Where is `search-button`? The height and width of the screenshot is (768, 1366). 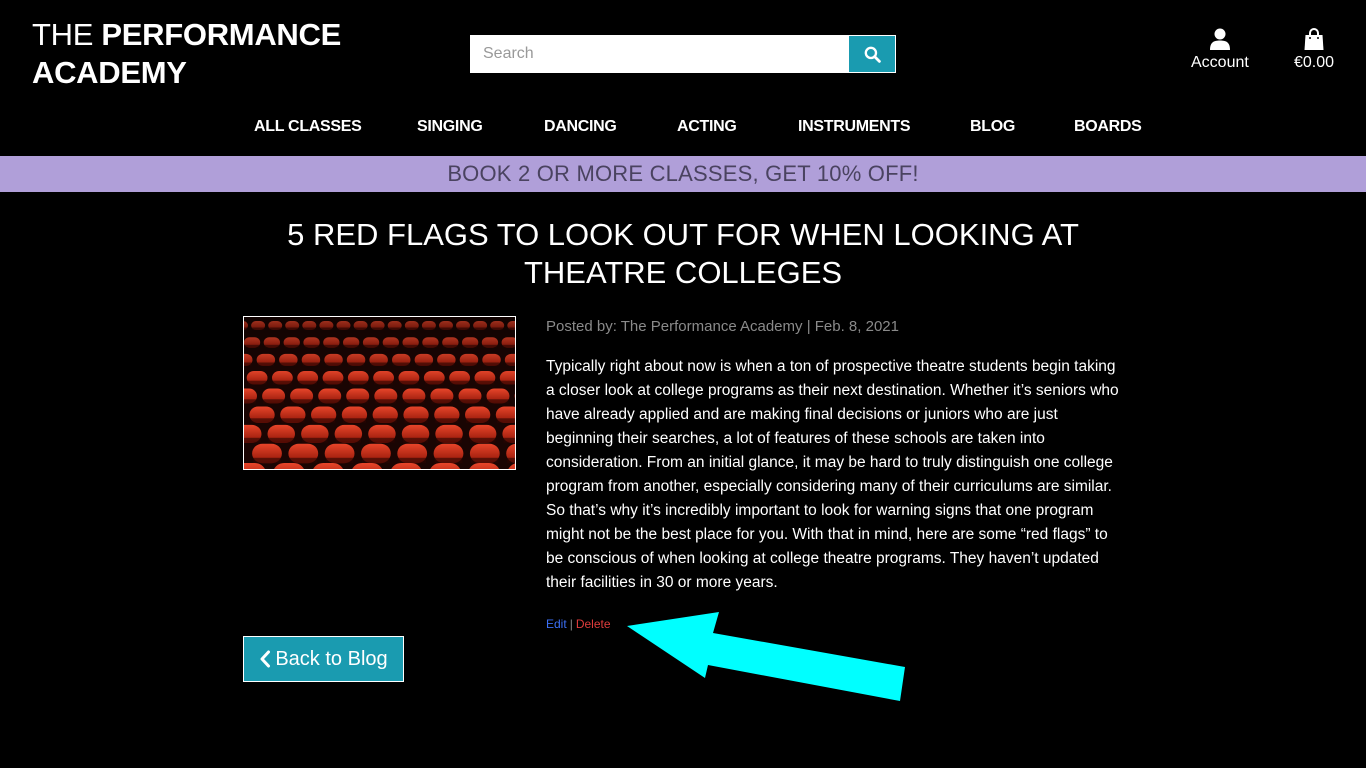 search-button is located at coordinates (872, 54).